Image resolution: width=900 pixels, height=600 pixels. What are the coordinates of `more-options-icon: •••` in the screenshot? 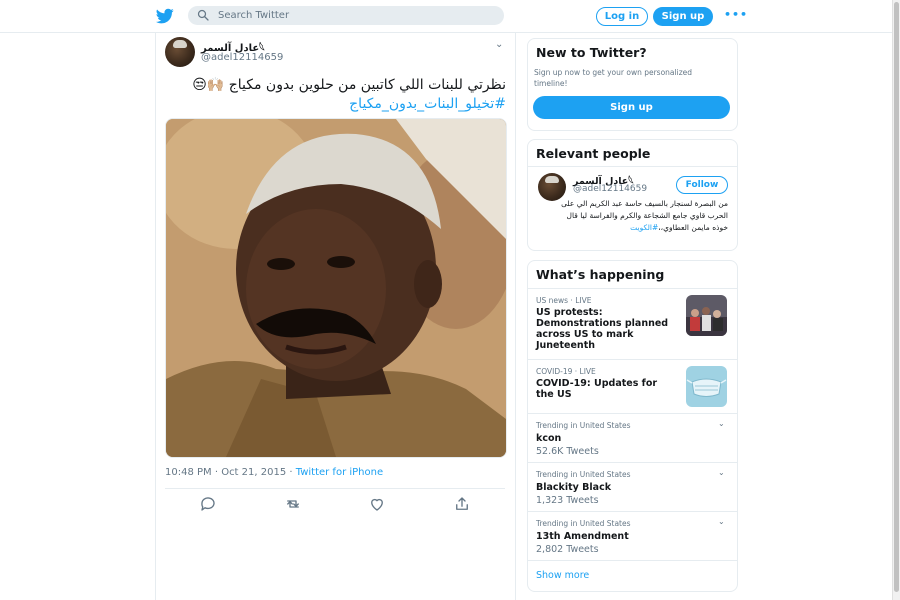 It's located at (736, 15).